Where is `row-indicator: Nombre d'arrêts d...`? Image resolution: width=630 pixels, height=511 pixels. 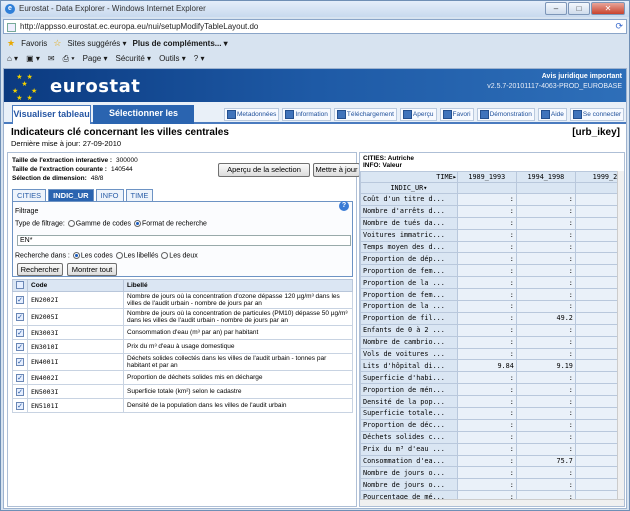 row-indicator: Nombre d'arrêts d... is located at coordinates (409, 211).